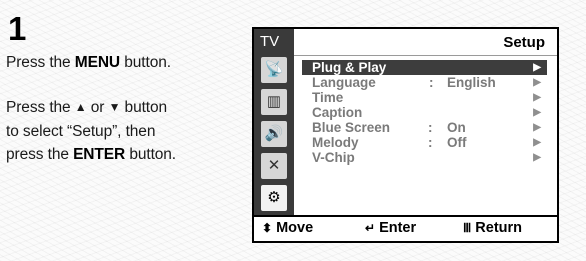 This screenshot has width=586, height=261. Describe the element at coordinates (344, 82) in the screenshot. I see `menu-item-label: Language` at that location.